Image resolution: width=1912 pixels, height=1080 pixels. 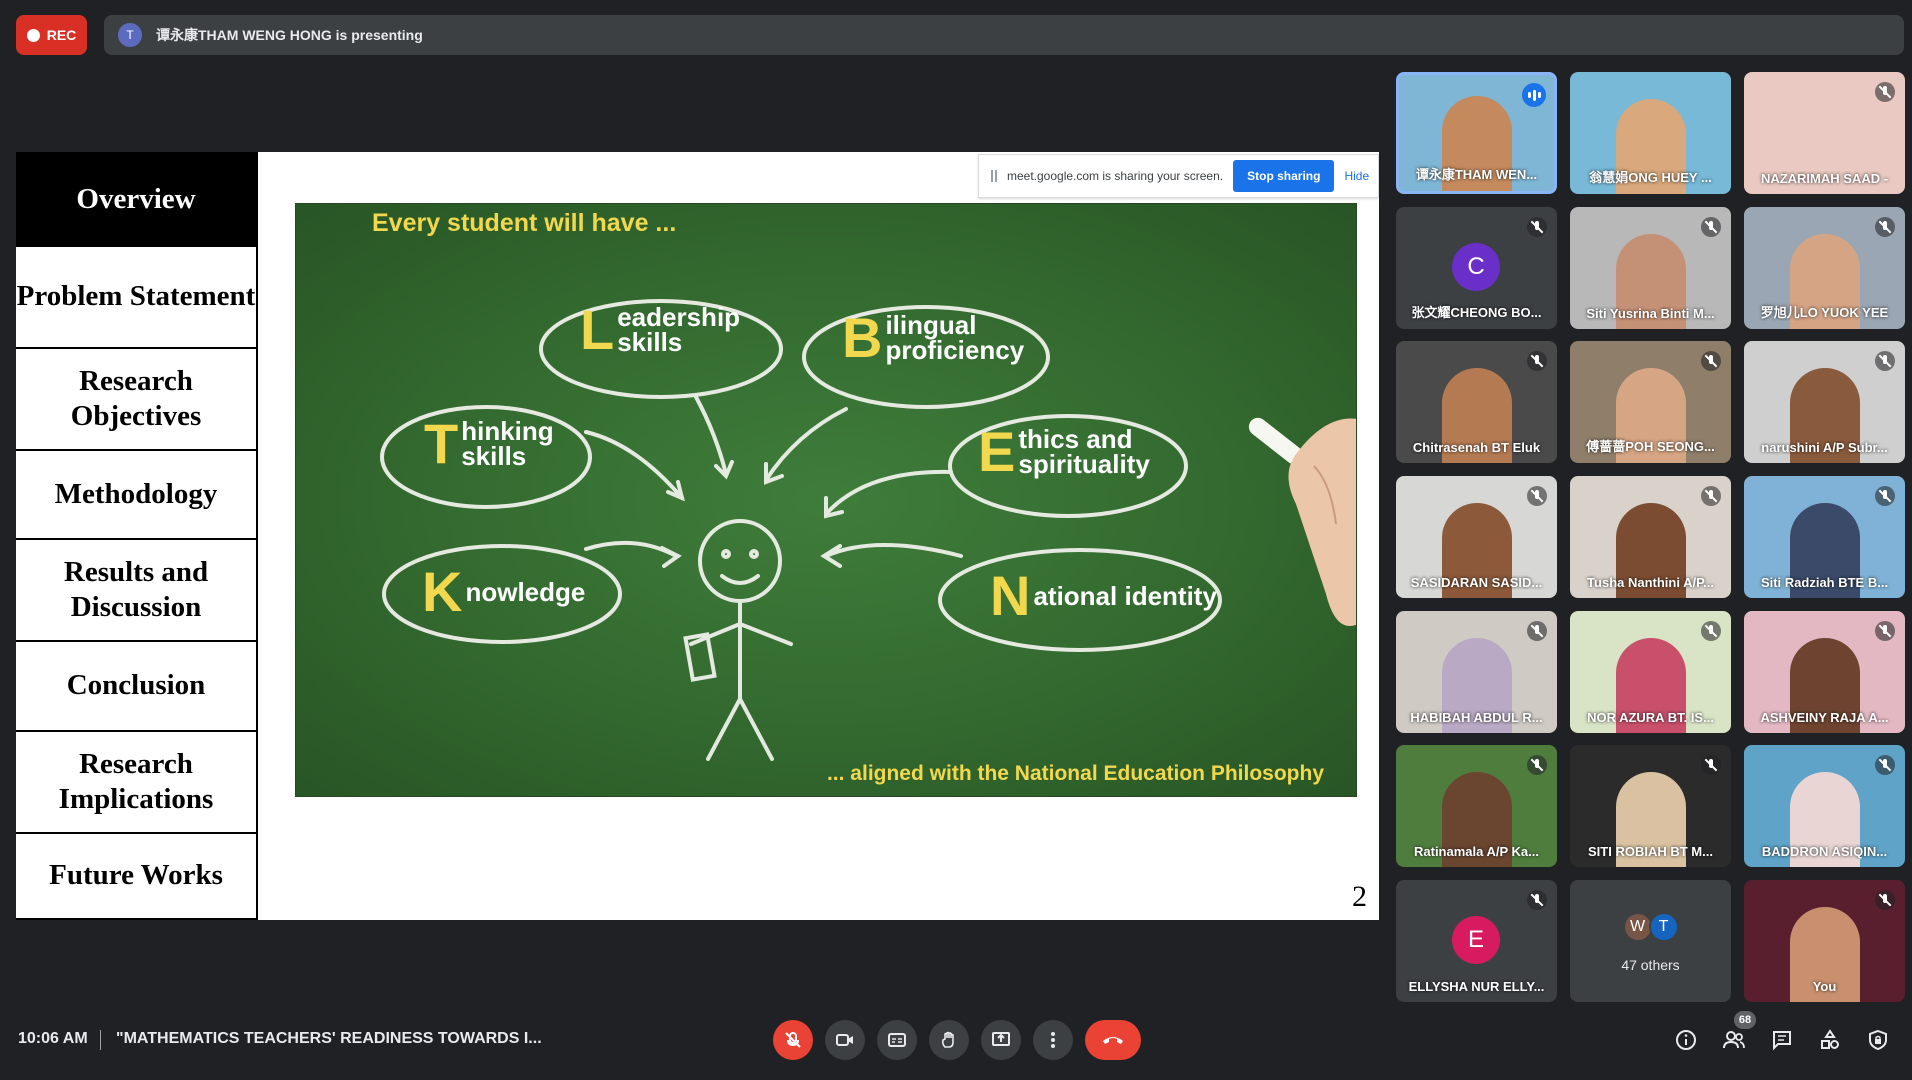 I want to click on activities-button, so click(x=1830, y=1040).